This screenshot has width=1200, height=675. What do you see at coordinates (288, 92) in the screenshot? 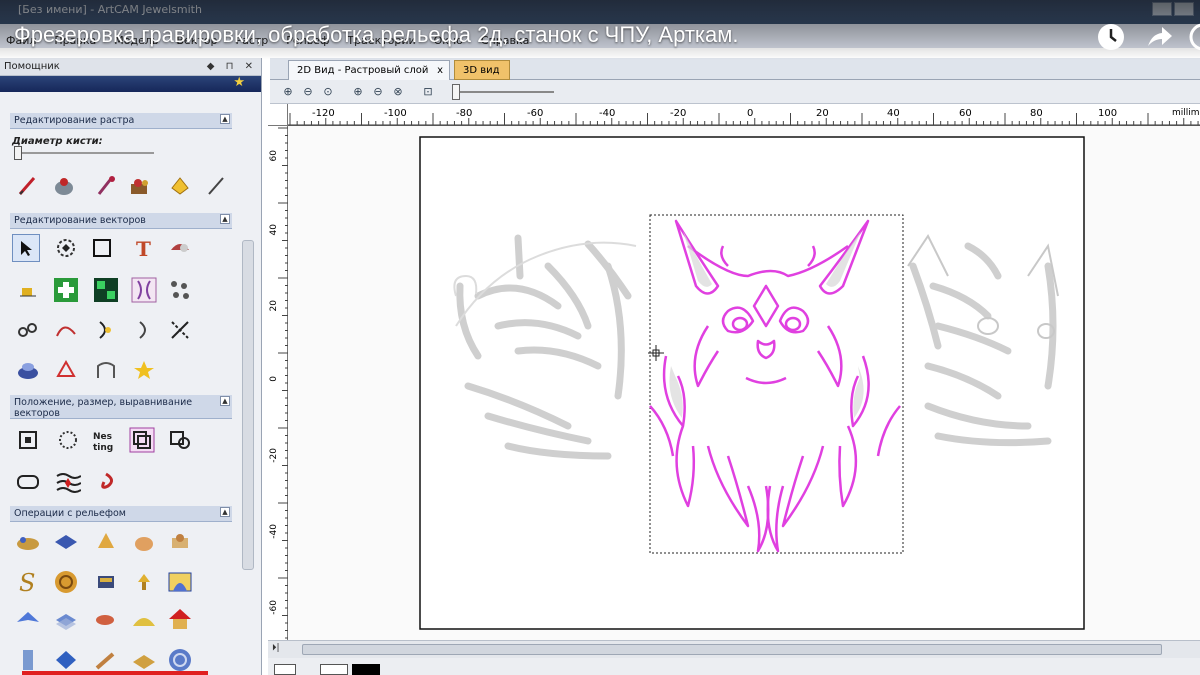
I see `zoom-in-icon: ⊕` at bounding box center [288, 92].